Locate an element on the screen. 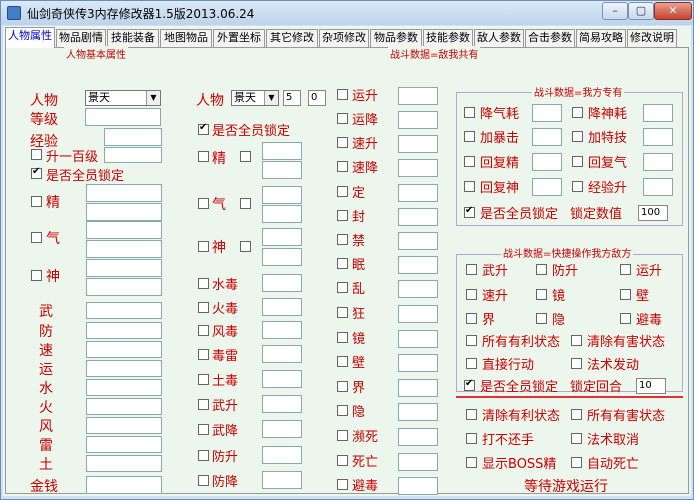 This screenshot has height=500, width=694. tab-10: 合击参数 is located at coordinates (550, 38).